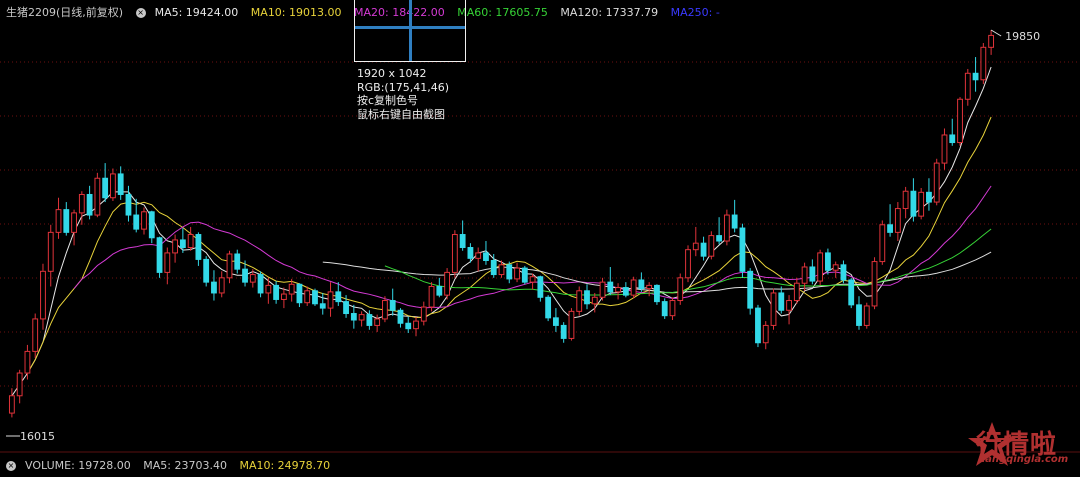 The width and height of the screenshot is (1080, 477). I want to click on volume-toggle-icon: ×, so click(11, 466).